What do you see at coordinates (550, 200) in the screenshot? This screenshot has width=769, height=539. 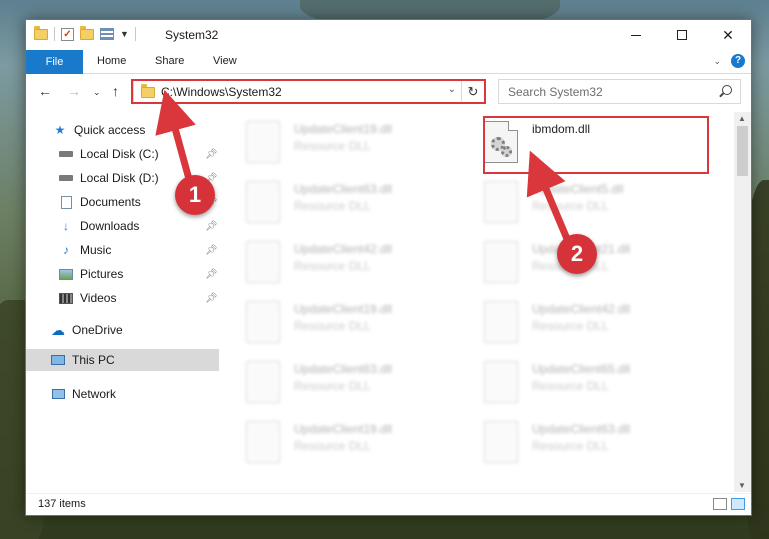 I see `arrow-to-file` at bounding box center [550, 200].